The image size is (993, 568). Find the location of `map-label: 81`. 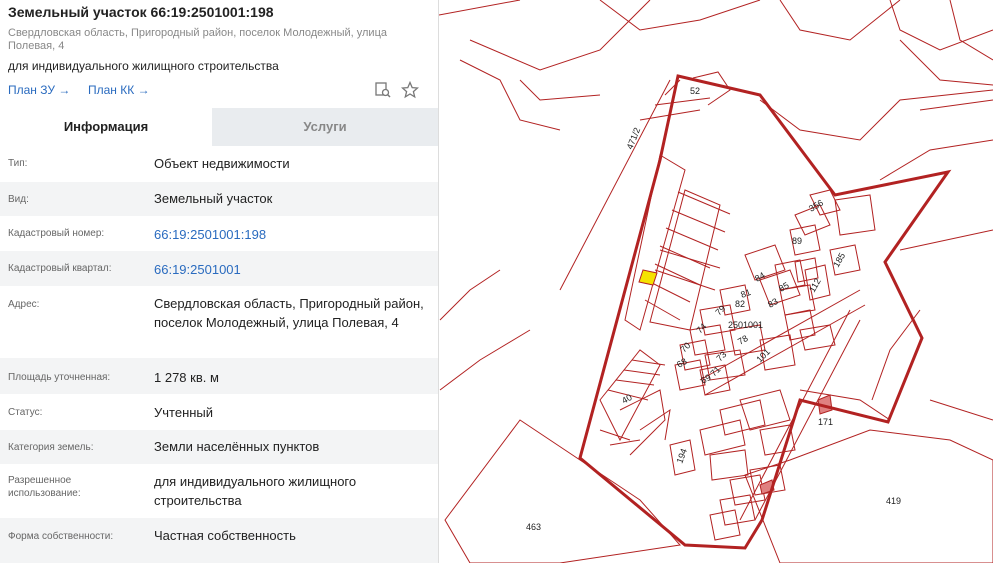

map-label: 81 is located at coordinates (745, 293).